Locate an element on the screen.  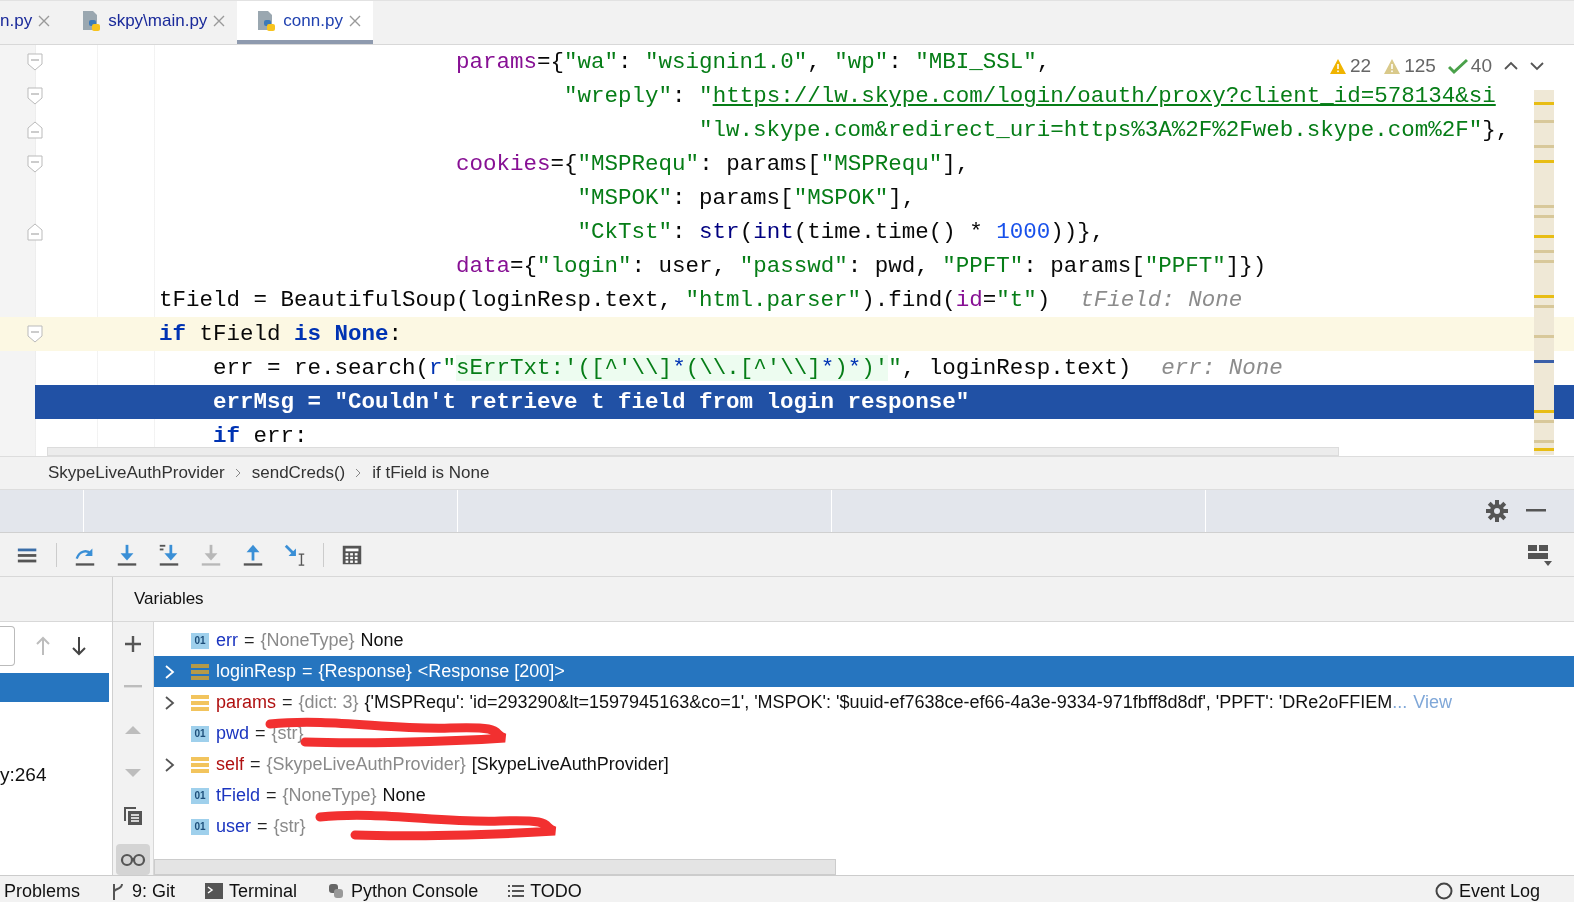
code-line: "wreply": "https://lw.skype.com/login/oauth/proxy?client_id=578134&si is located at coordinates (1029, 96).